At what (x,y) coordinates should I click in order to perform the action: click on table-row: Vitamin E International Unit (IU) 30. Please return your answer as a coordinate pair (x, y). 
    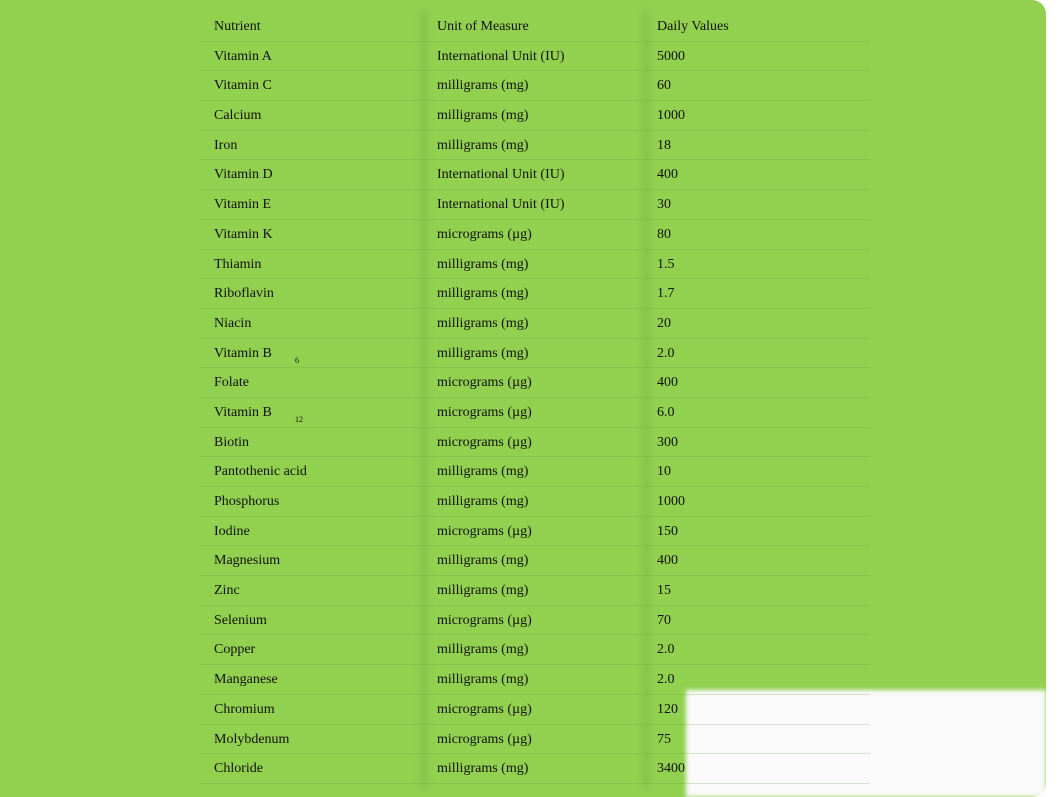
    Looking at the image, I should click on (535, 205).